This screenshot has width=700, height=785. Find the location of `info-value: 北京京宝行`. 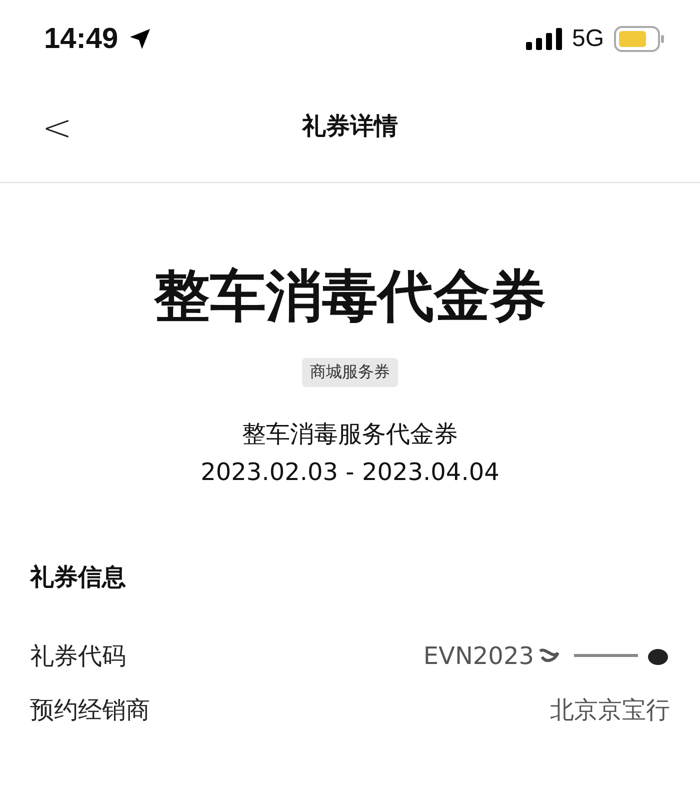

info-value: 北京京宝行 is located at coordinates (610, 710).